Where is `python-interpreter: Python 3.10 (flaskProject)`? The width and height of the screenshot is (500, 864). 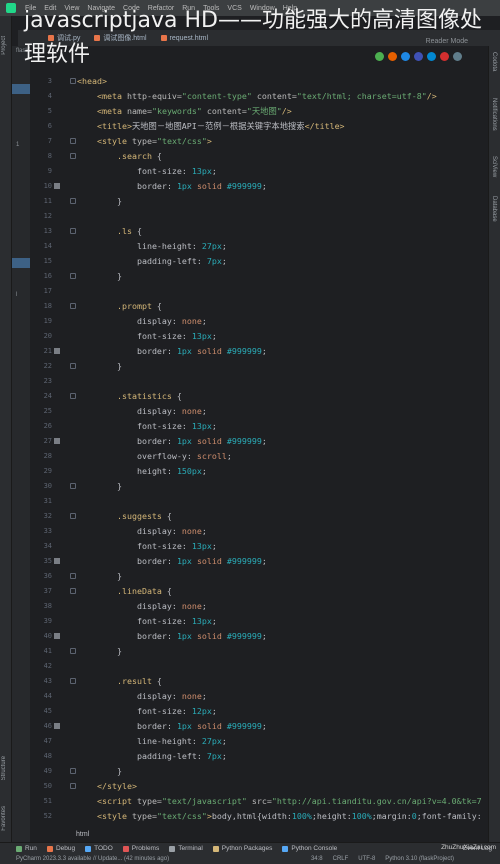 python-interpreter: Python 3.10 (flaskProject) is located at coordinates (419, 859).